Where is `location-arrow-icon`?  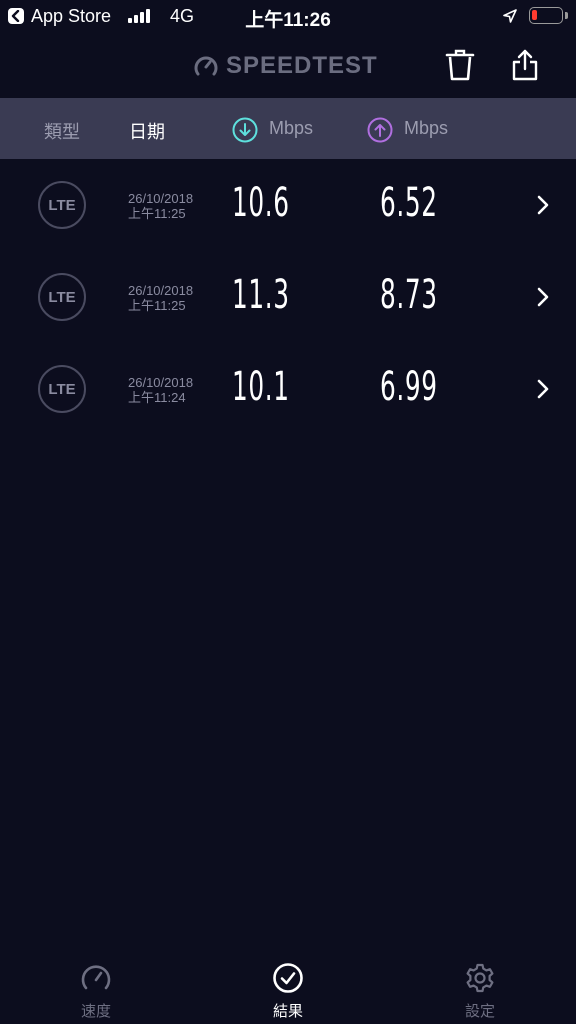
location-arrow-icon is located at coordinates (510, 16).